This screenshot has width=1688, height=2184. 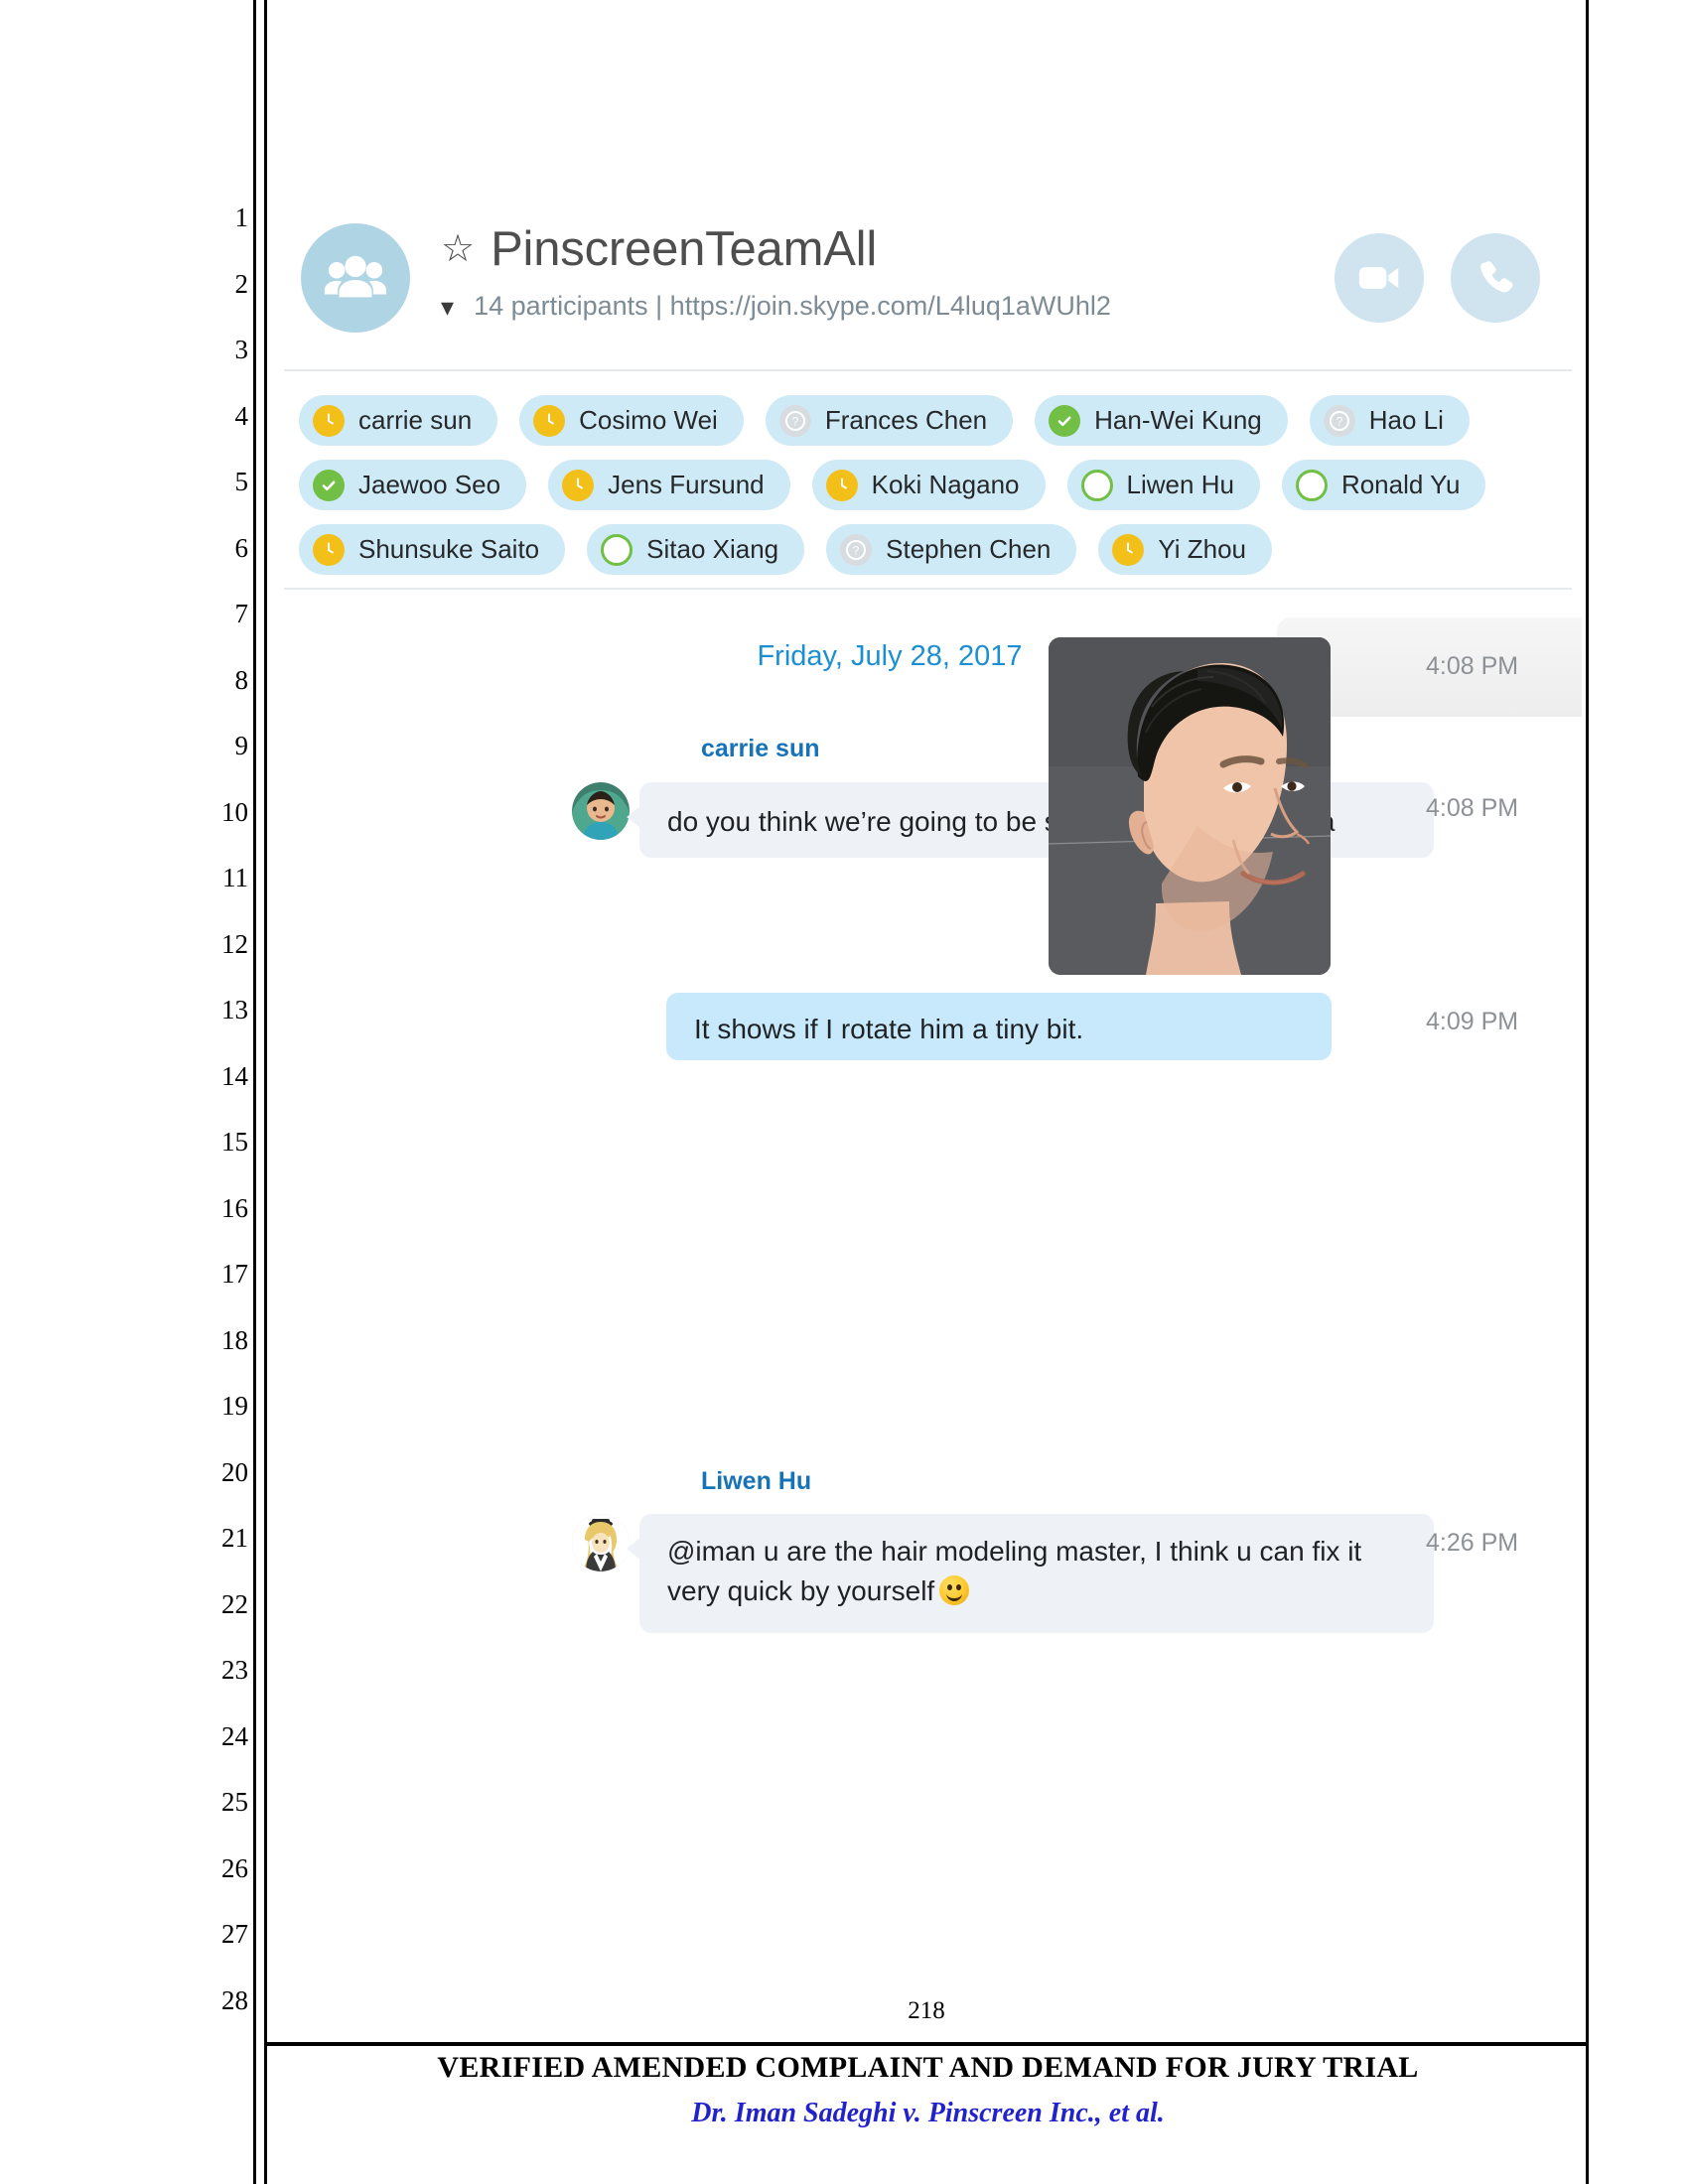 What do you see at coordinates (449, 549) in the screenshot?
I see `participant-name: Shunsuke Saito` at bounding box center [449, 549].